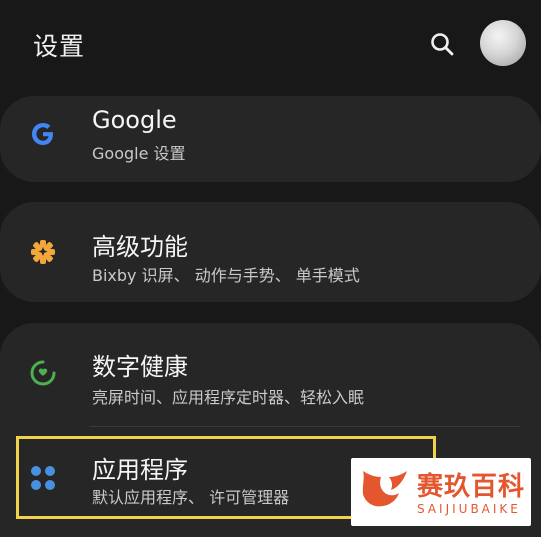  Describe the element at coordinates (140, 247) in the screenshot. I see `settings-item-label: 高级功能` at that location.